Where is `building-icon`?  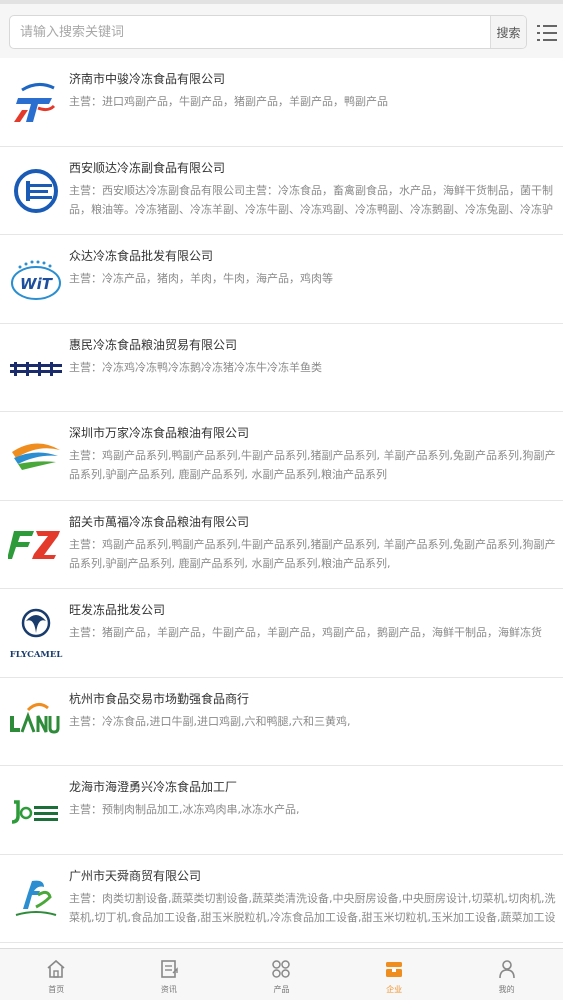 building-icon is located at coordinates (394, 969).